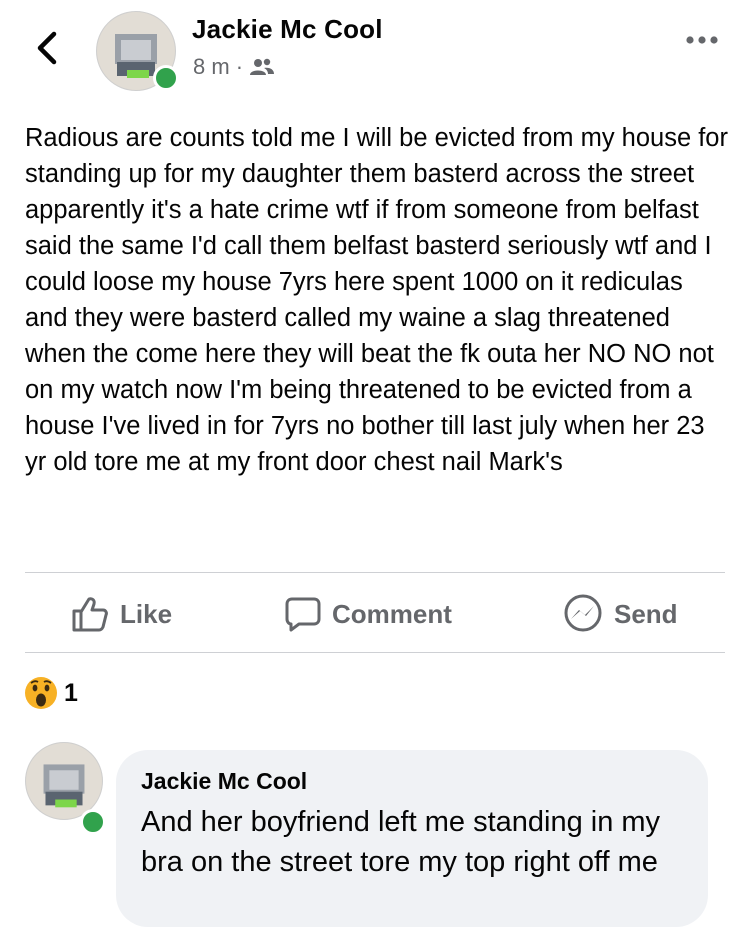  Describe the element at coordinates (93, 822) in the screenshot. I see `commenter-online-status-icon` at that location.